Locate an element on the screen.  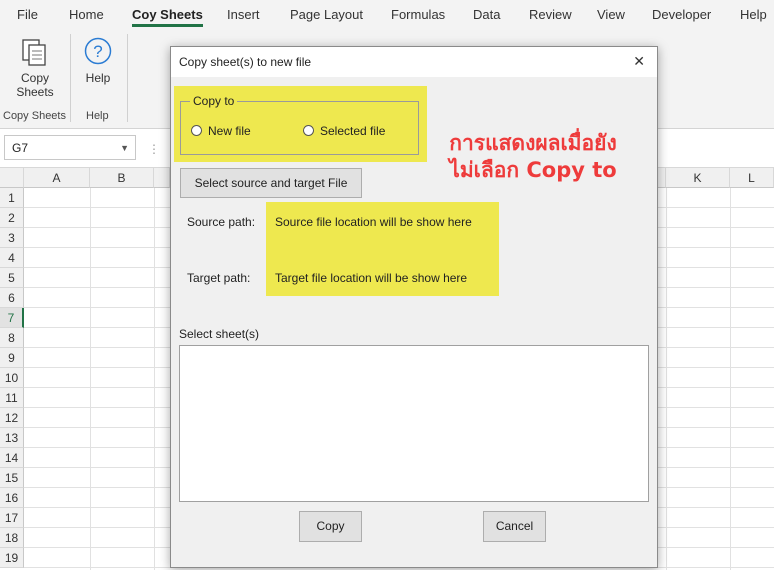
row-header-5: 5 is located at coordinates (12, 278).